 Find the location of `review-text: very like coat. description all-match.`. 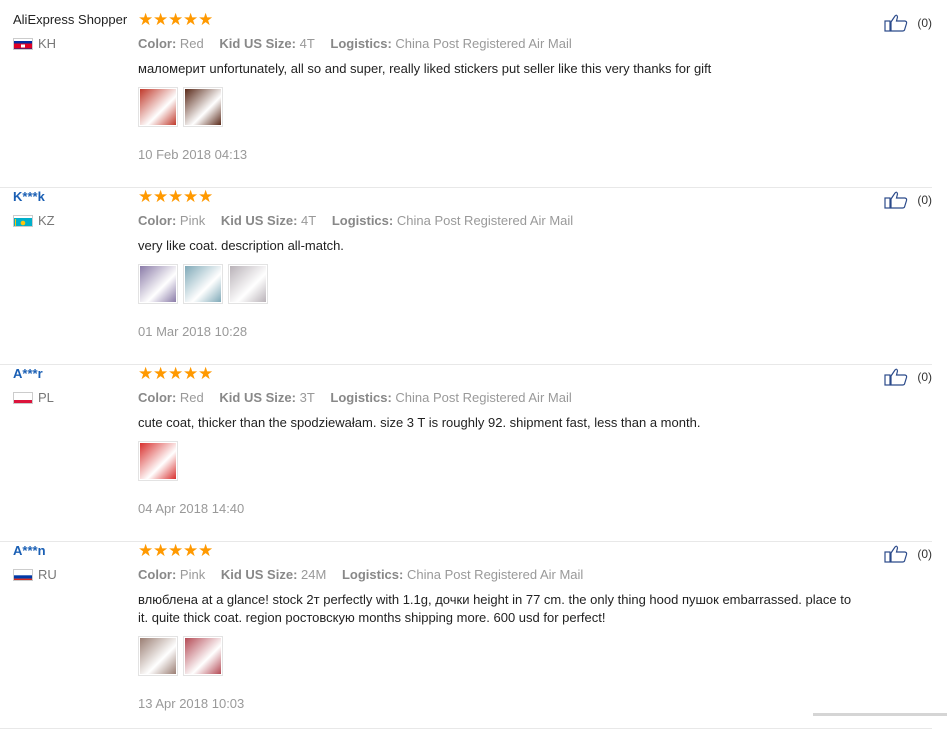

review-text: very like coat. description all-match. is located at coordinates (241, 245).